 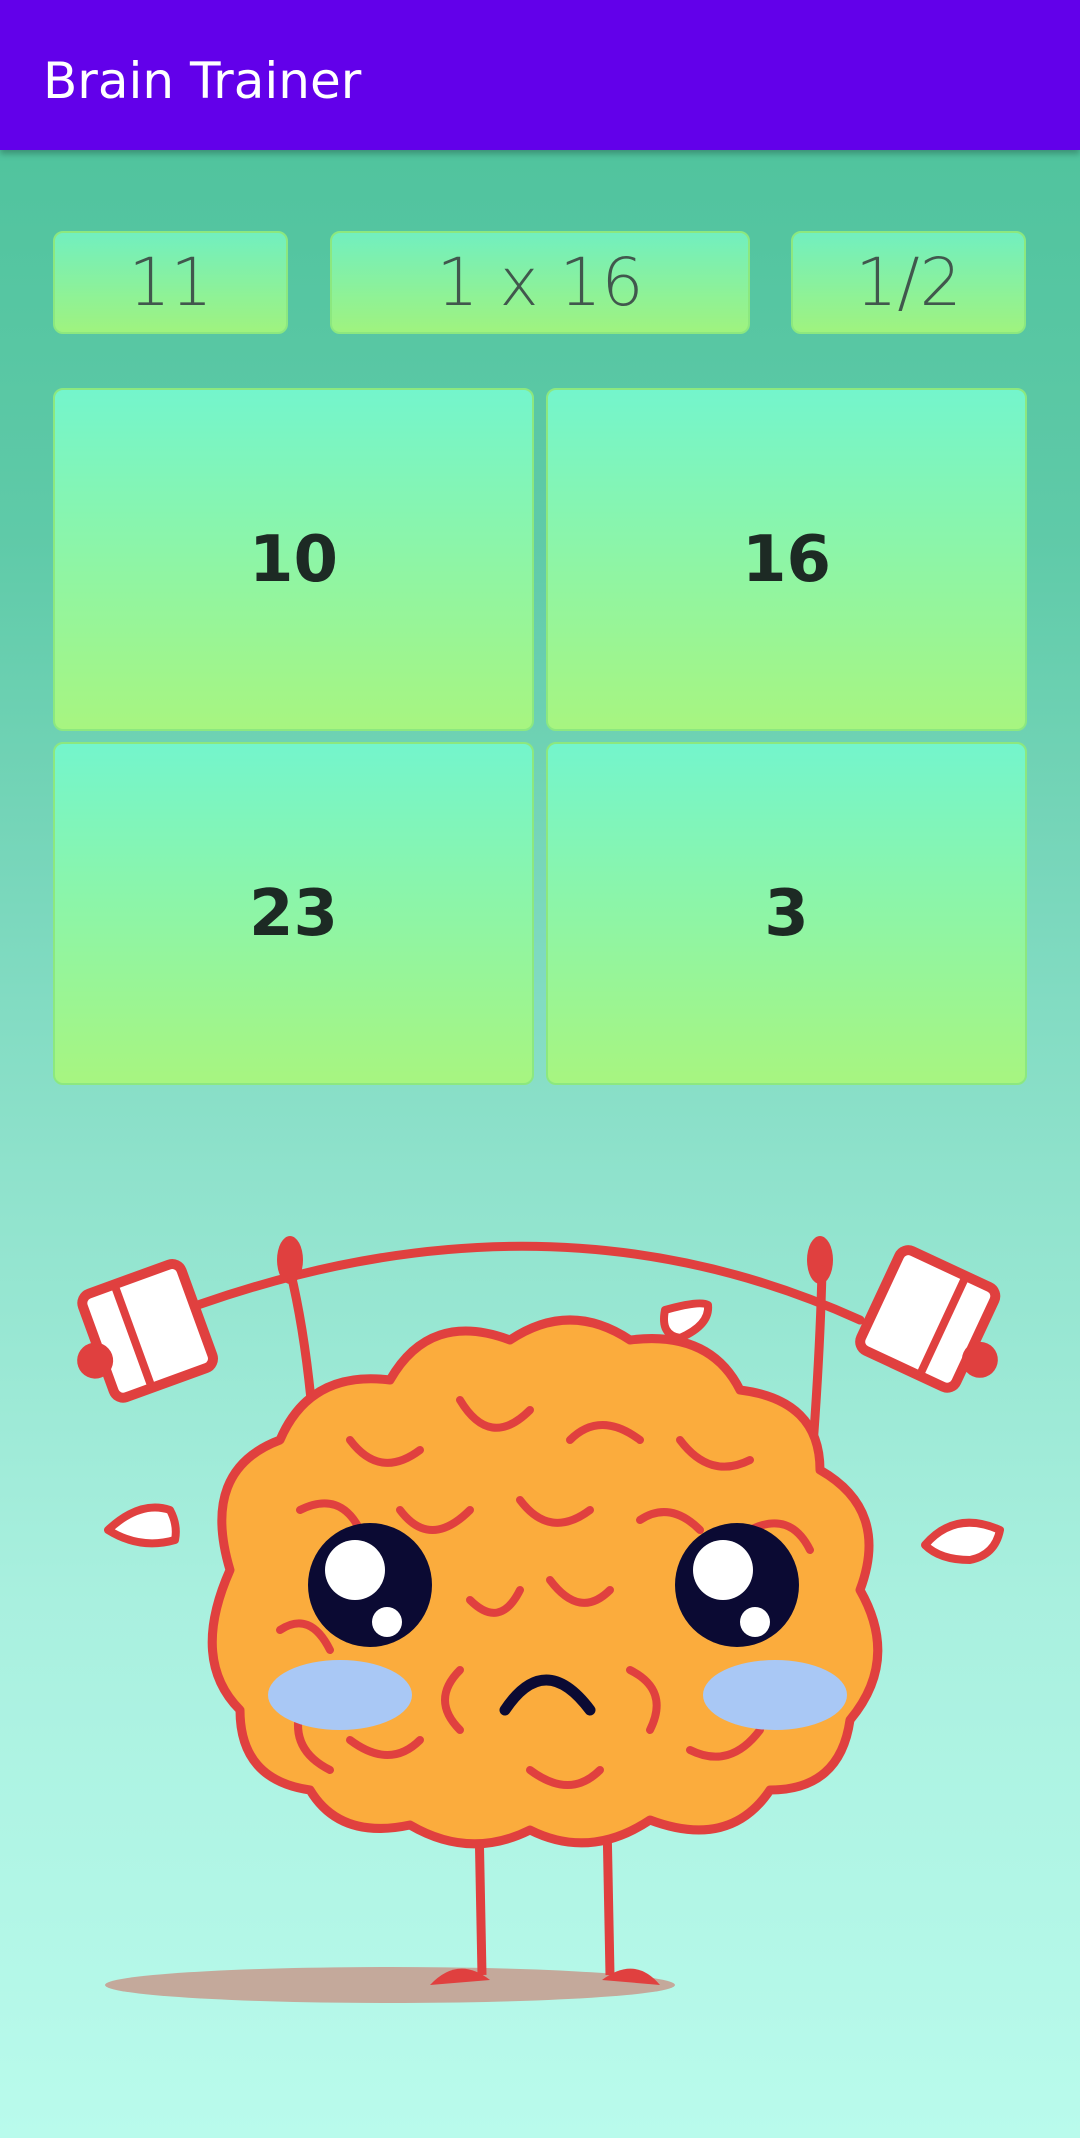 I want to click on answer-button-4: 3, so click(x=786, y=913).